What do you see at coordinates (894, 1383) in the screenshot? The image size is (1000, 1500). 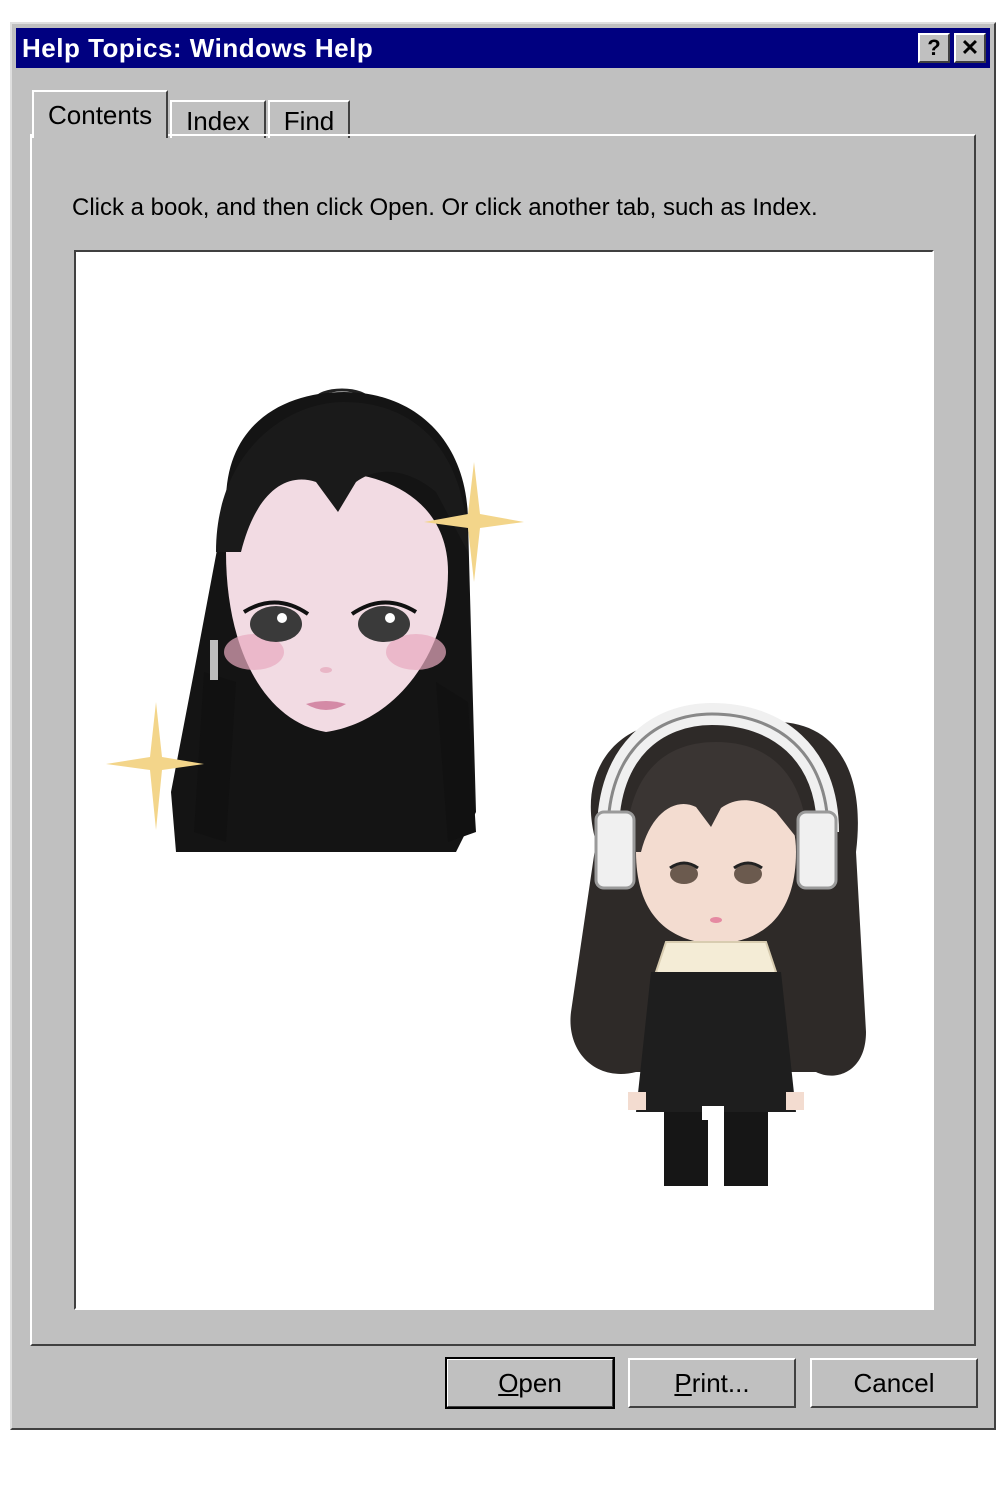 I see `cancel-button: Cancel` at bounding box center [894, 1383].